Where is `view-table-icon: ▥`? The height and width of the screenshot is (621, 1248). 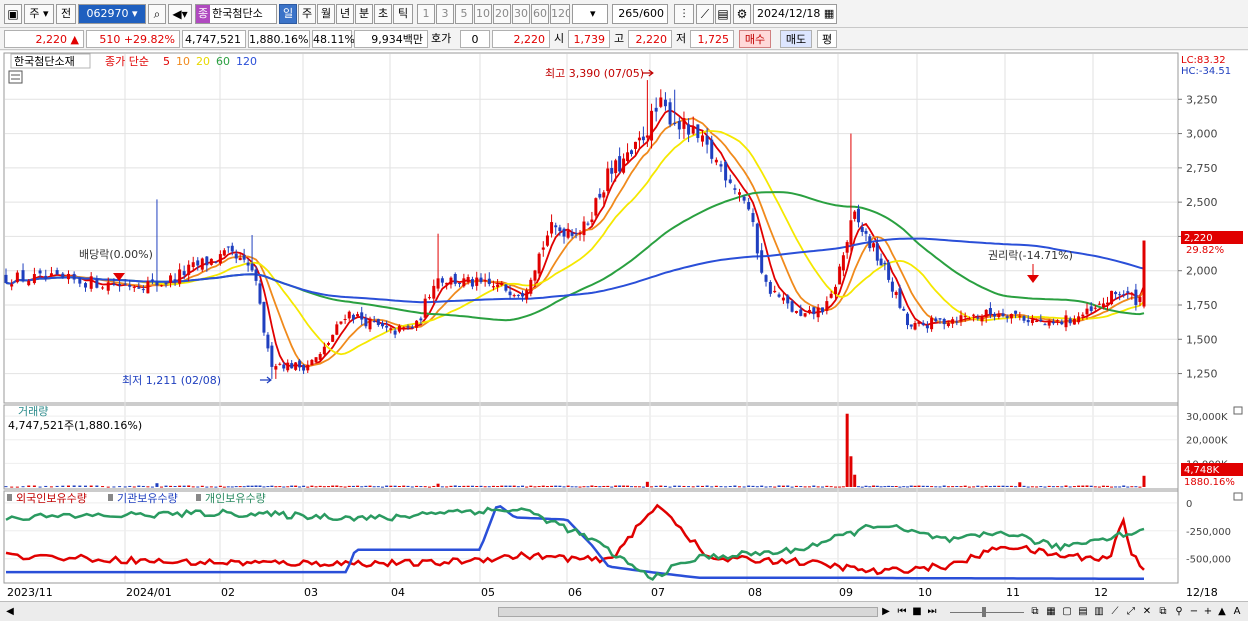
view-table-icon: ▥ is located at coordinates (1099, 612).